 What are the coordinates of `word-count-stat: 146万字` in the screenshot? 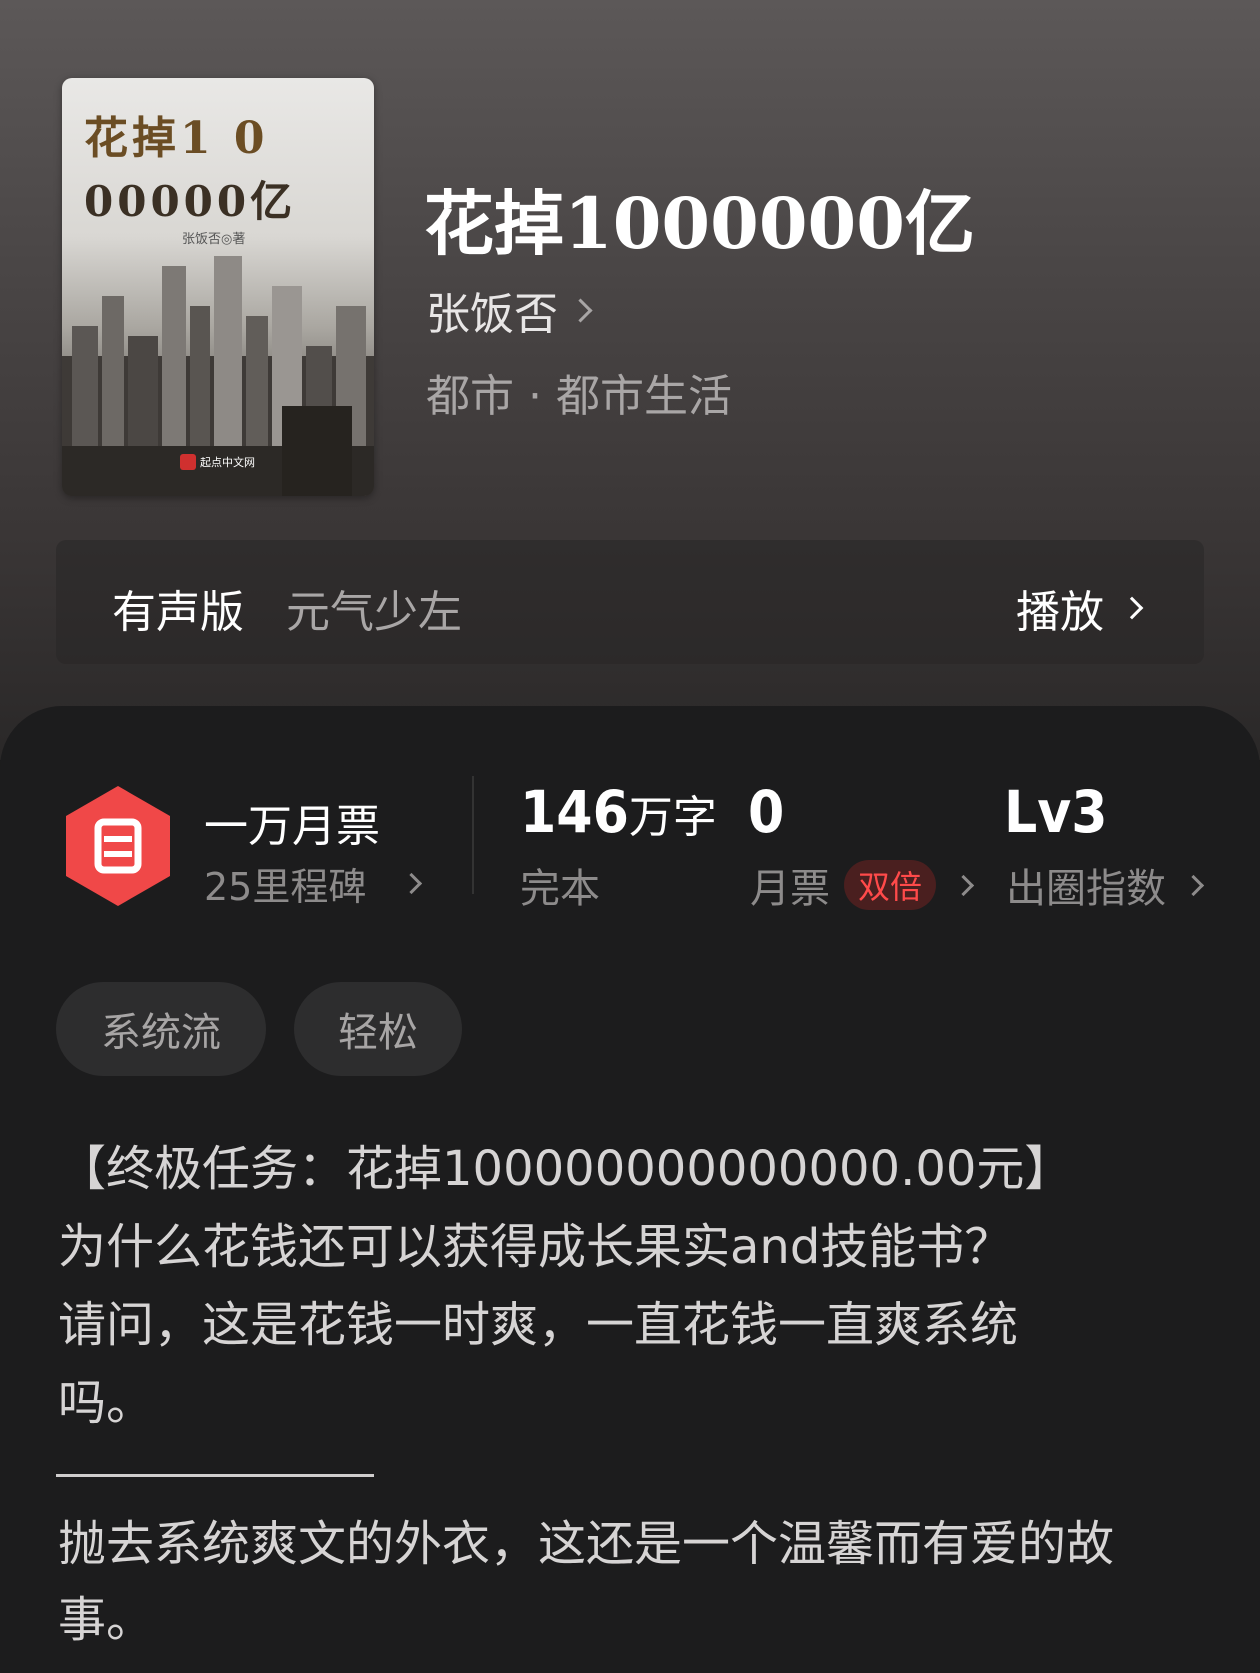 It's located at (618, 812).